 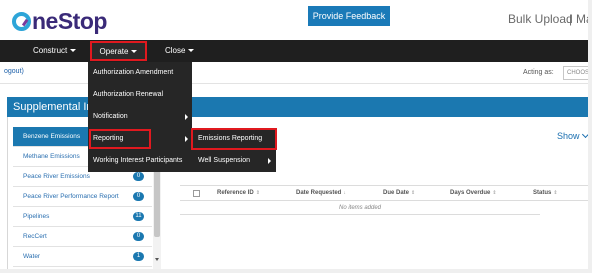 What do you see at coordinates (396, 193) in the screenshot?
I see `column-label: Due Date` at bounding box center [396, 193].